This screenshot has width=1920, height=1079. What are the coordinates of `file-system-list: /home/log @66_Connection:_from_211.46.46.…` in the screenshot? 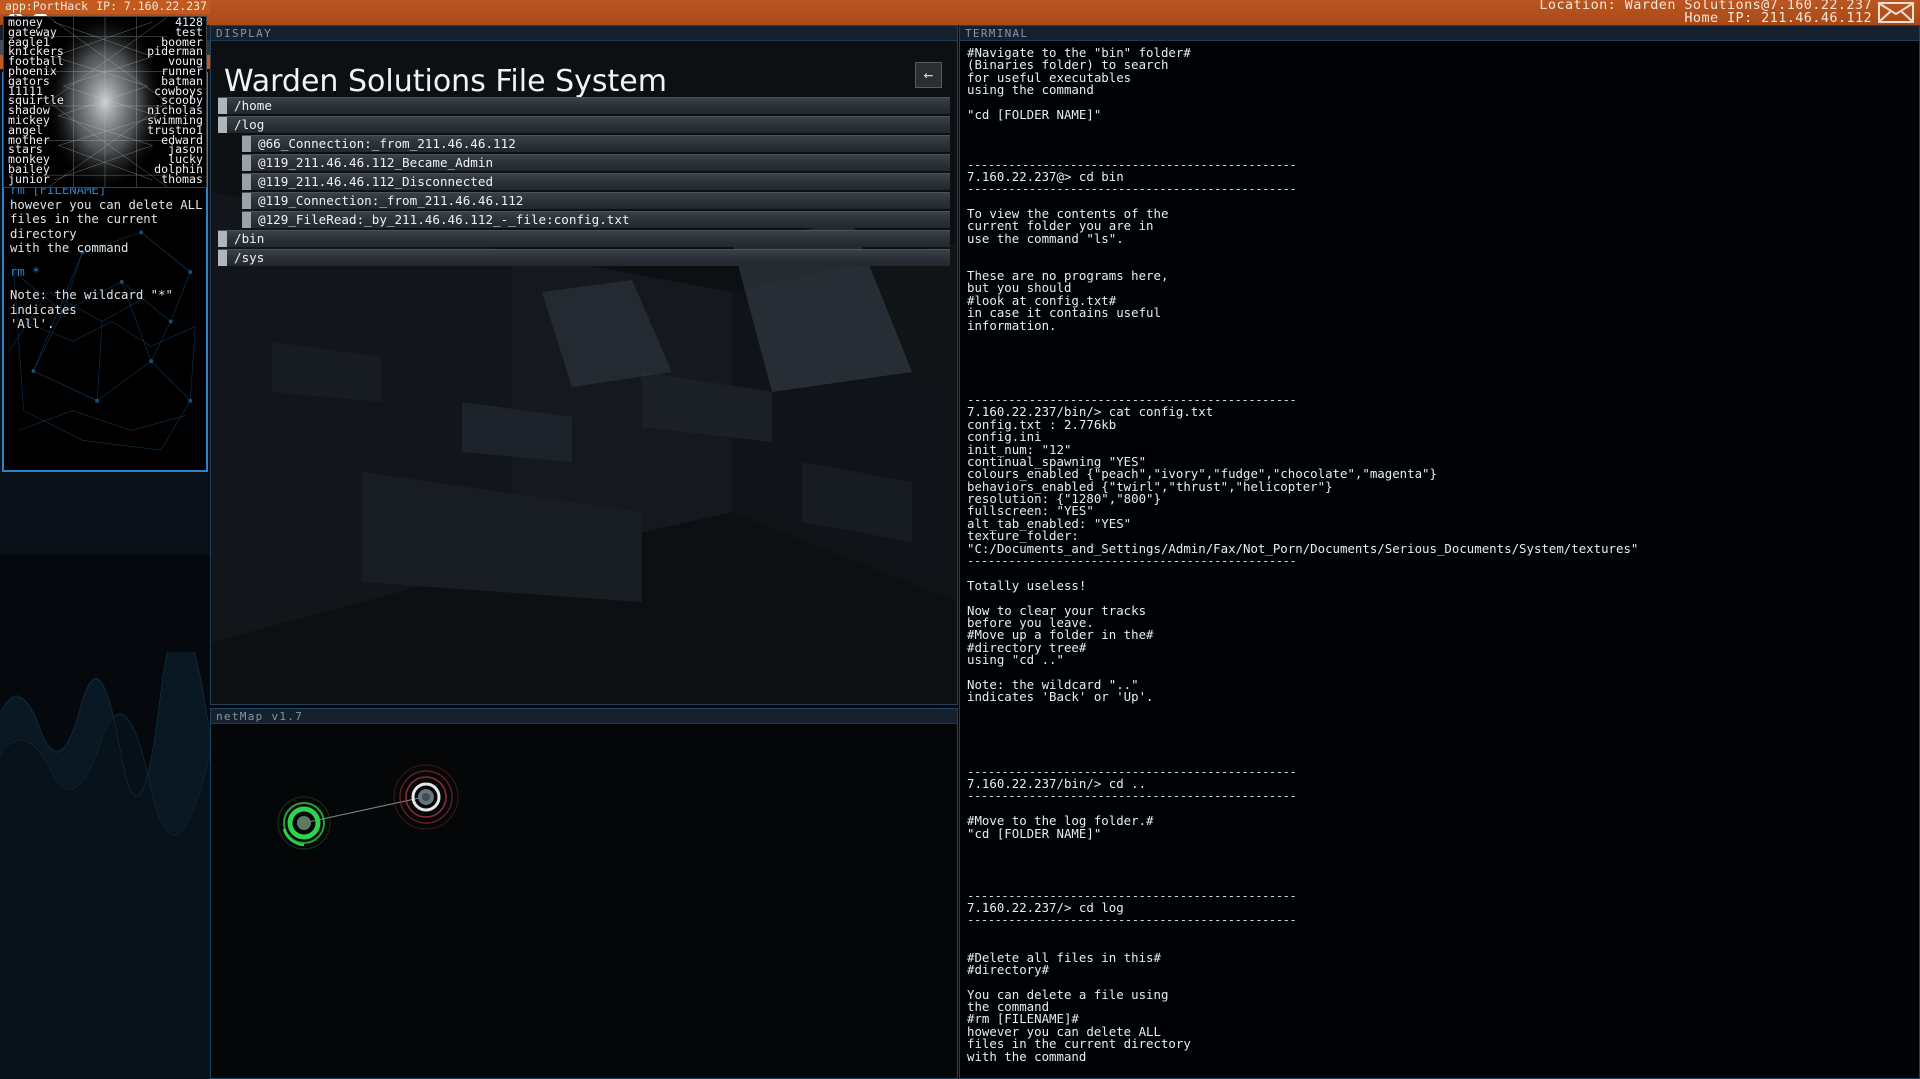 It's located at (584, 182).